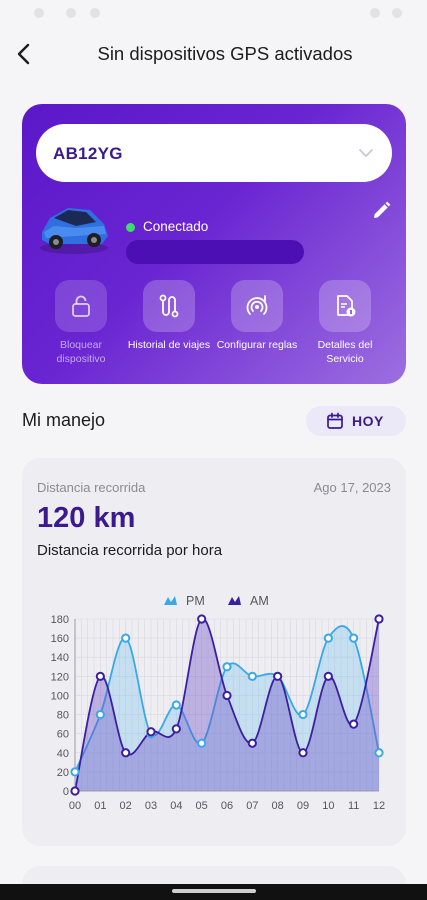  What do you see at coordinates (60, 696) in the screenshot?
I see `y-tick-label: 100` at bounding box center [60, 696].